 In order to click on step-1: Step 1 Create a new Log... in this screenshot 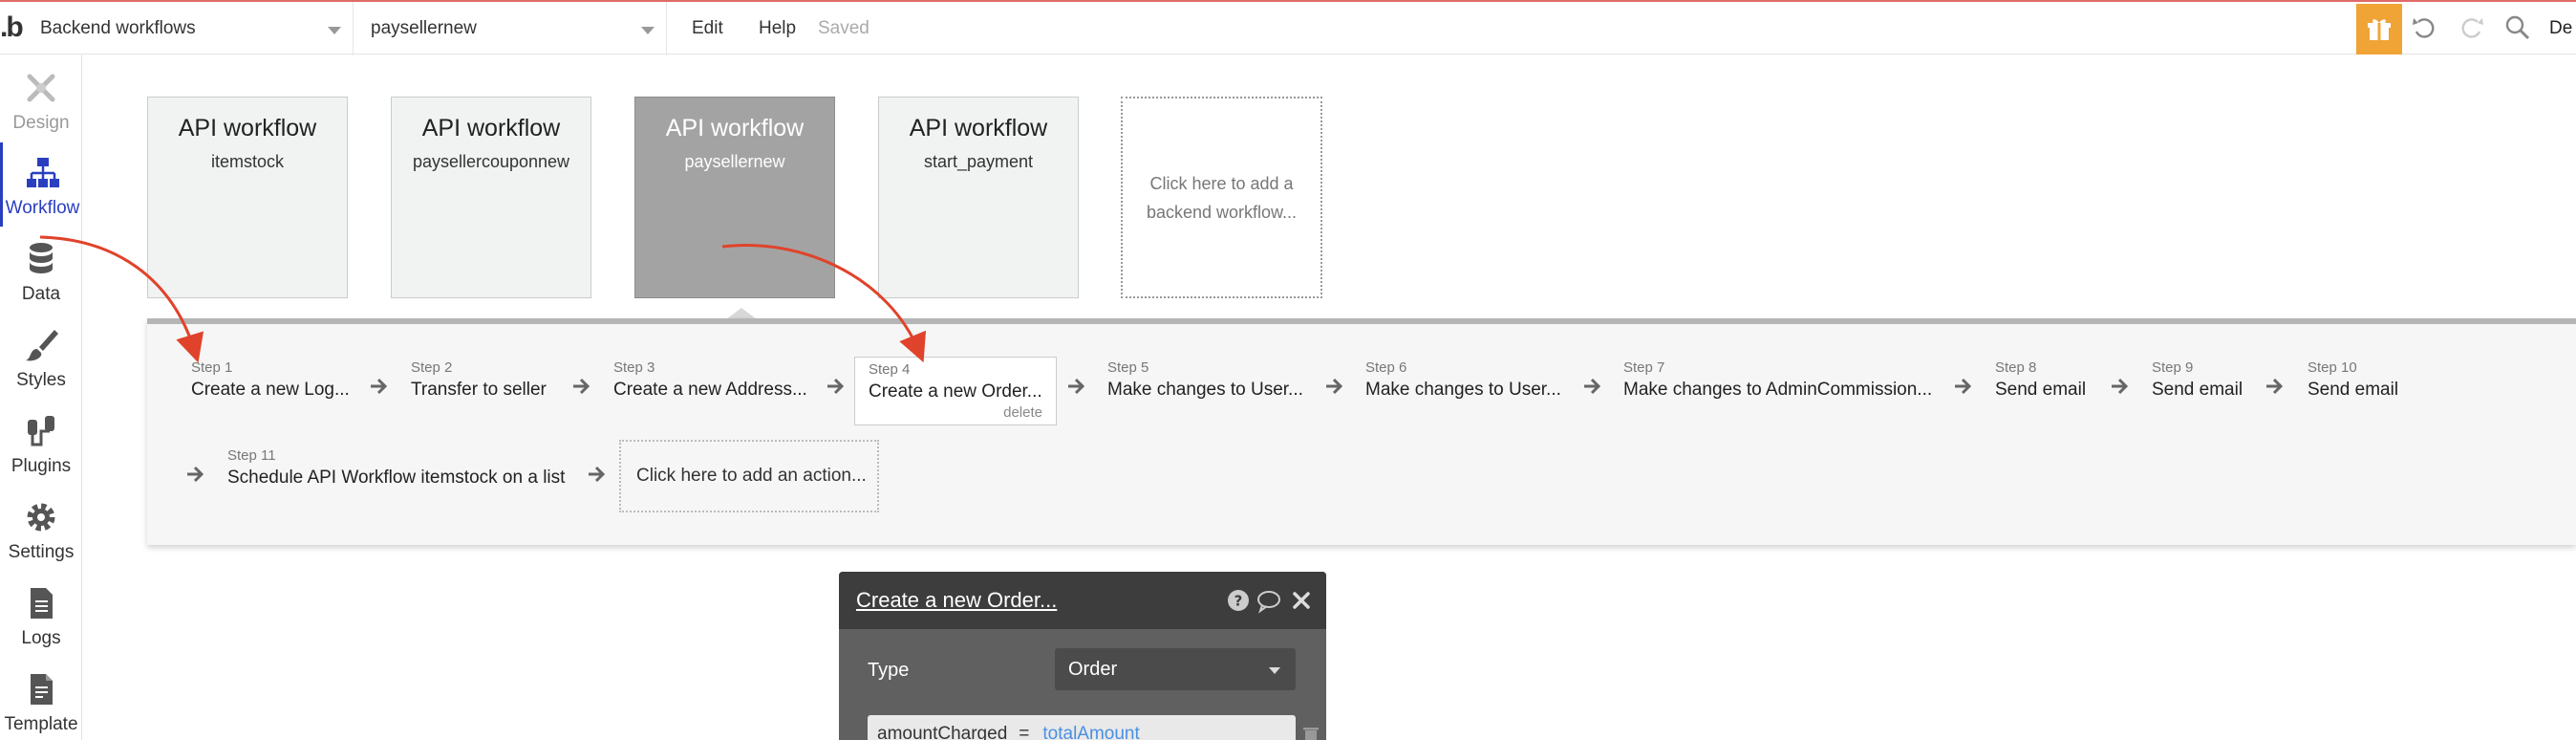, I will do `click(270, 380)`.